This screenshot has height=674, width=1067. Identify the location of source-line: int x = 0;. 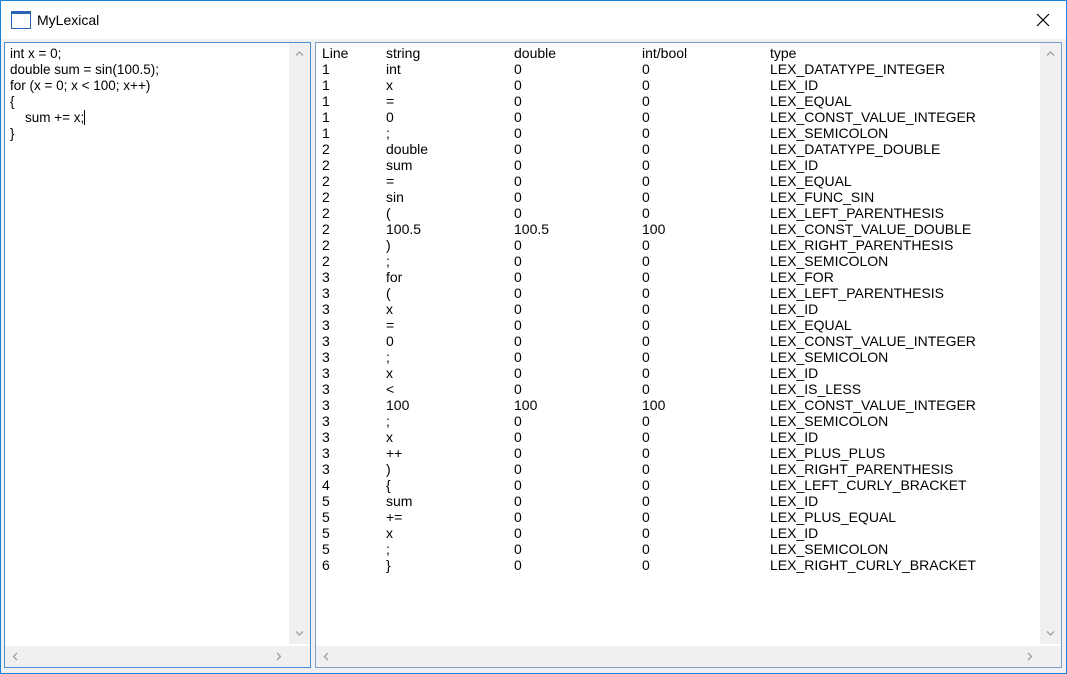
(149, 54).